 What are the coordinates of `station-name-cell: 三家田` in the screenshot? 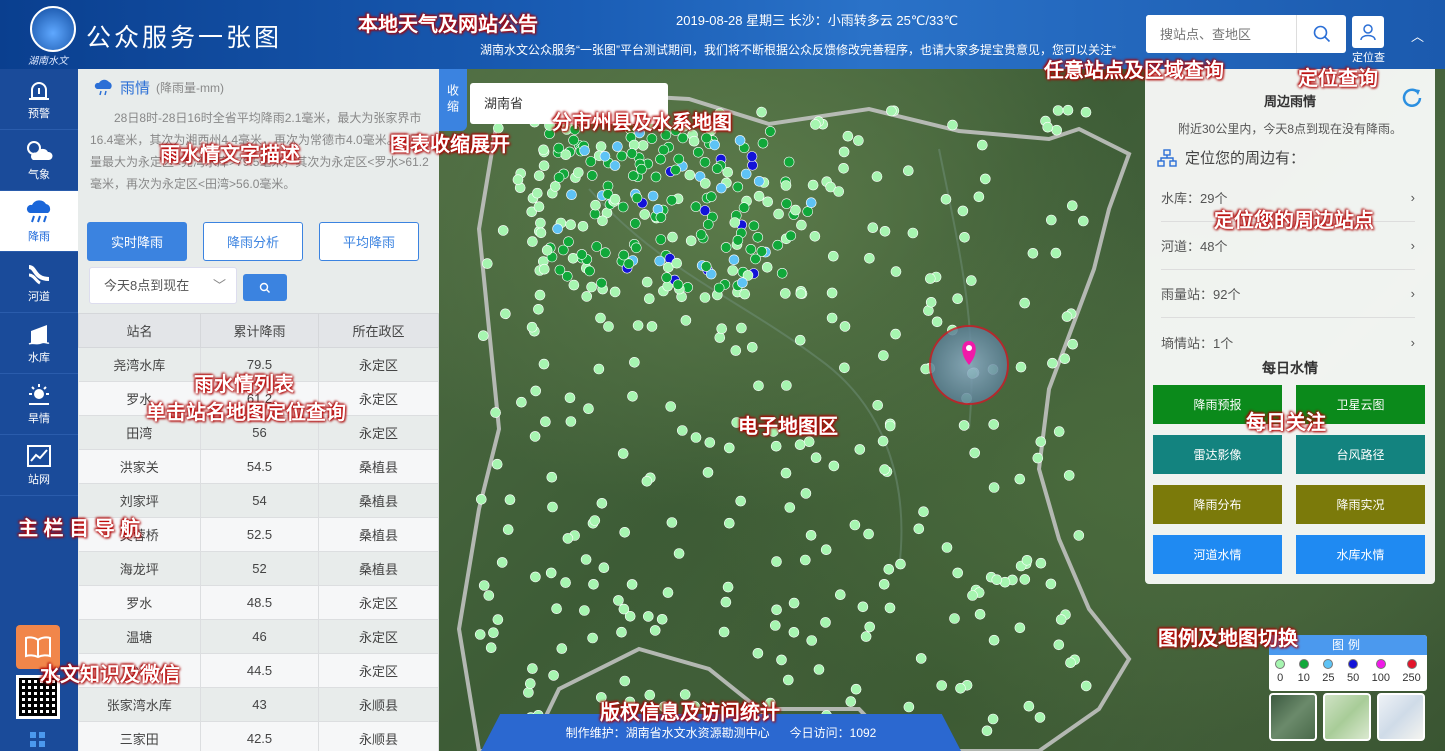 It's located at (139, 736).